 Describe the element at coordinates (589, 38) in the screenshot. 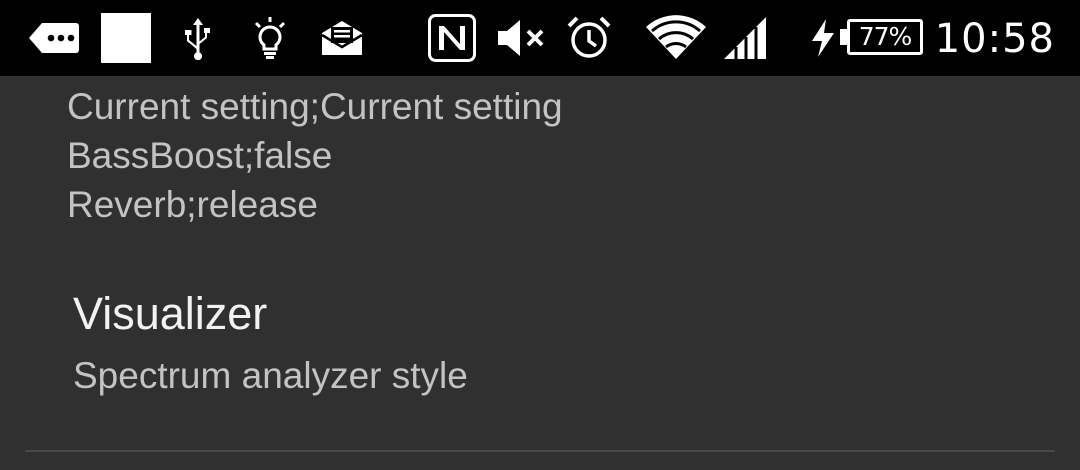

I see `alarm-icon` at that location.